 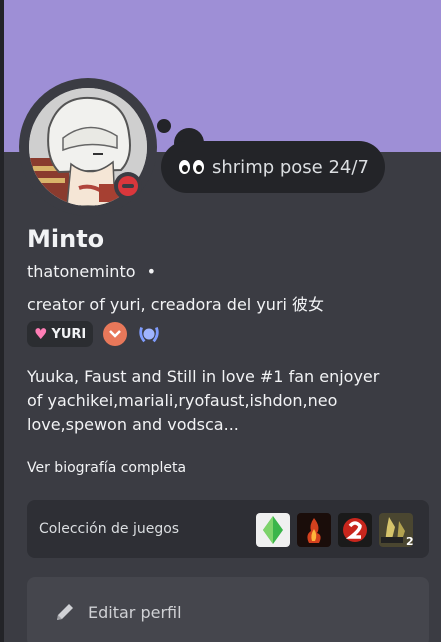 I want to click on username: thatoneminto, so click(x=81, y=271).